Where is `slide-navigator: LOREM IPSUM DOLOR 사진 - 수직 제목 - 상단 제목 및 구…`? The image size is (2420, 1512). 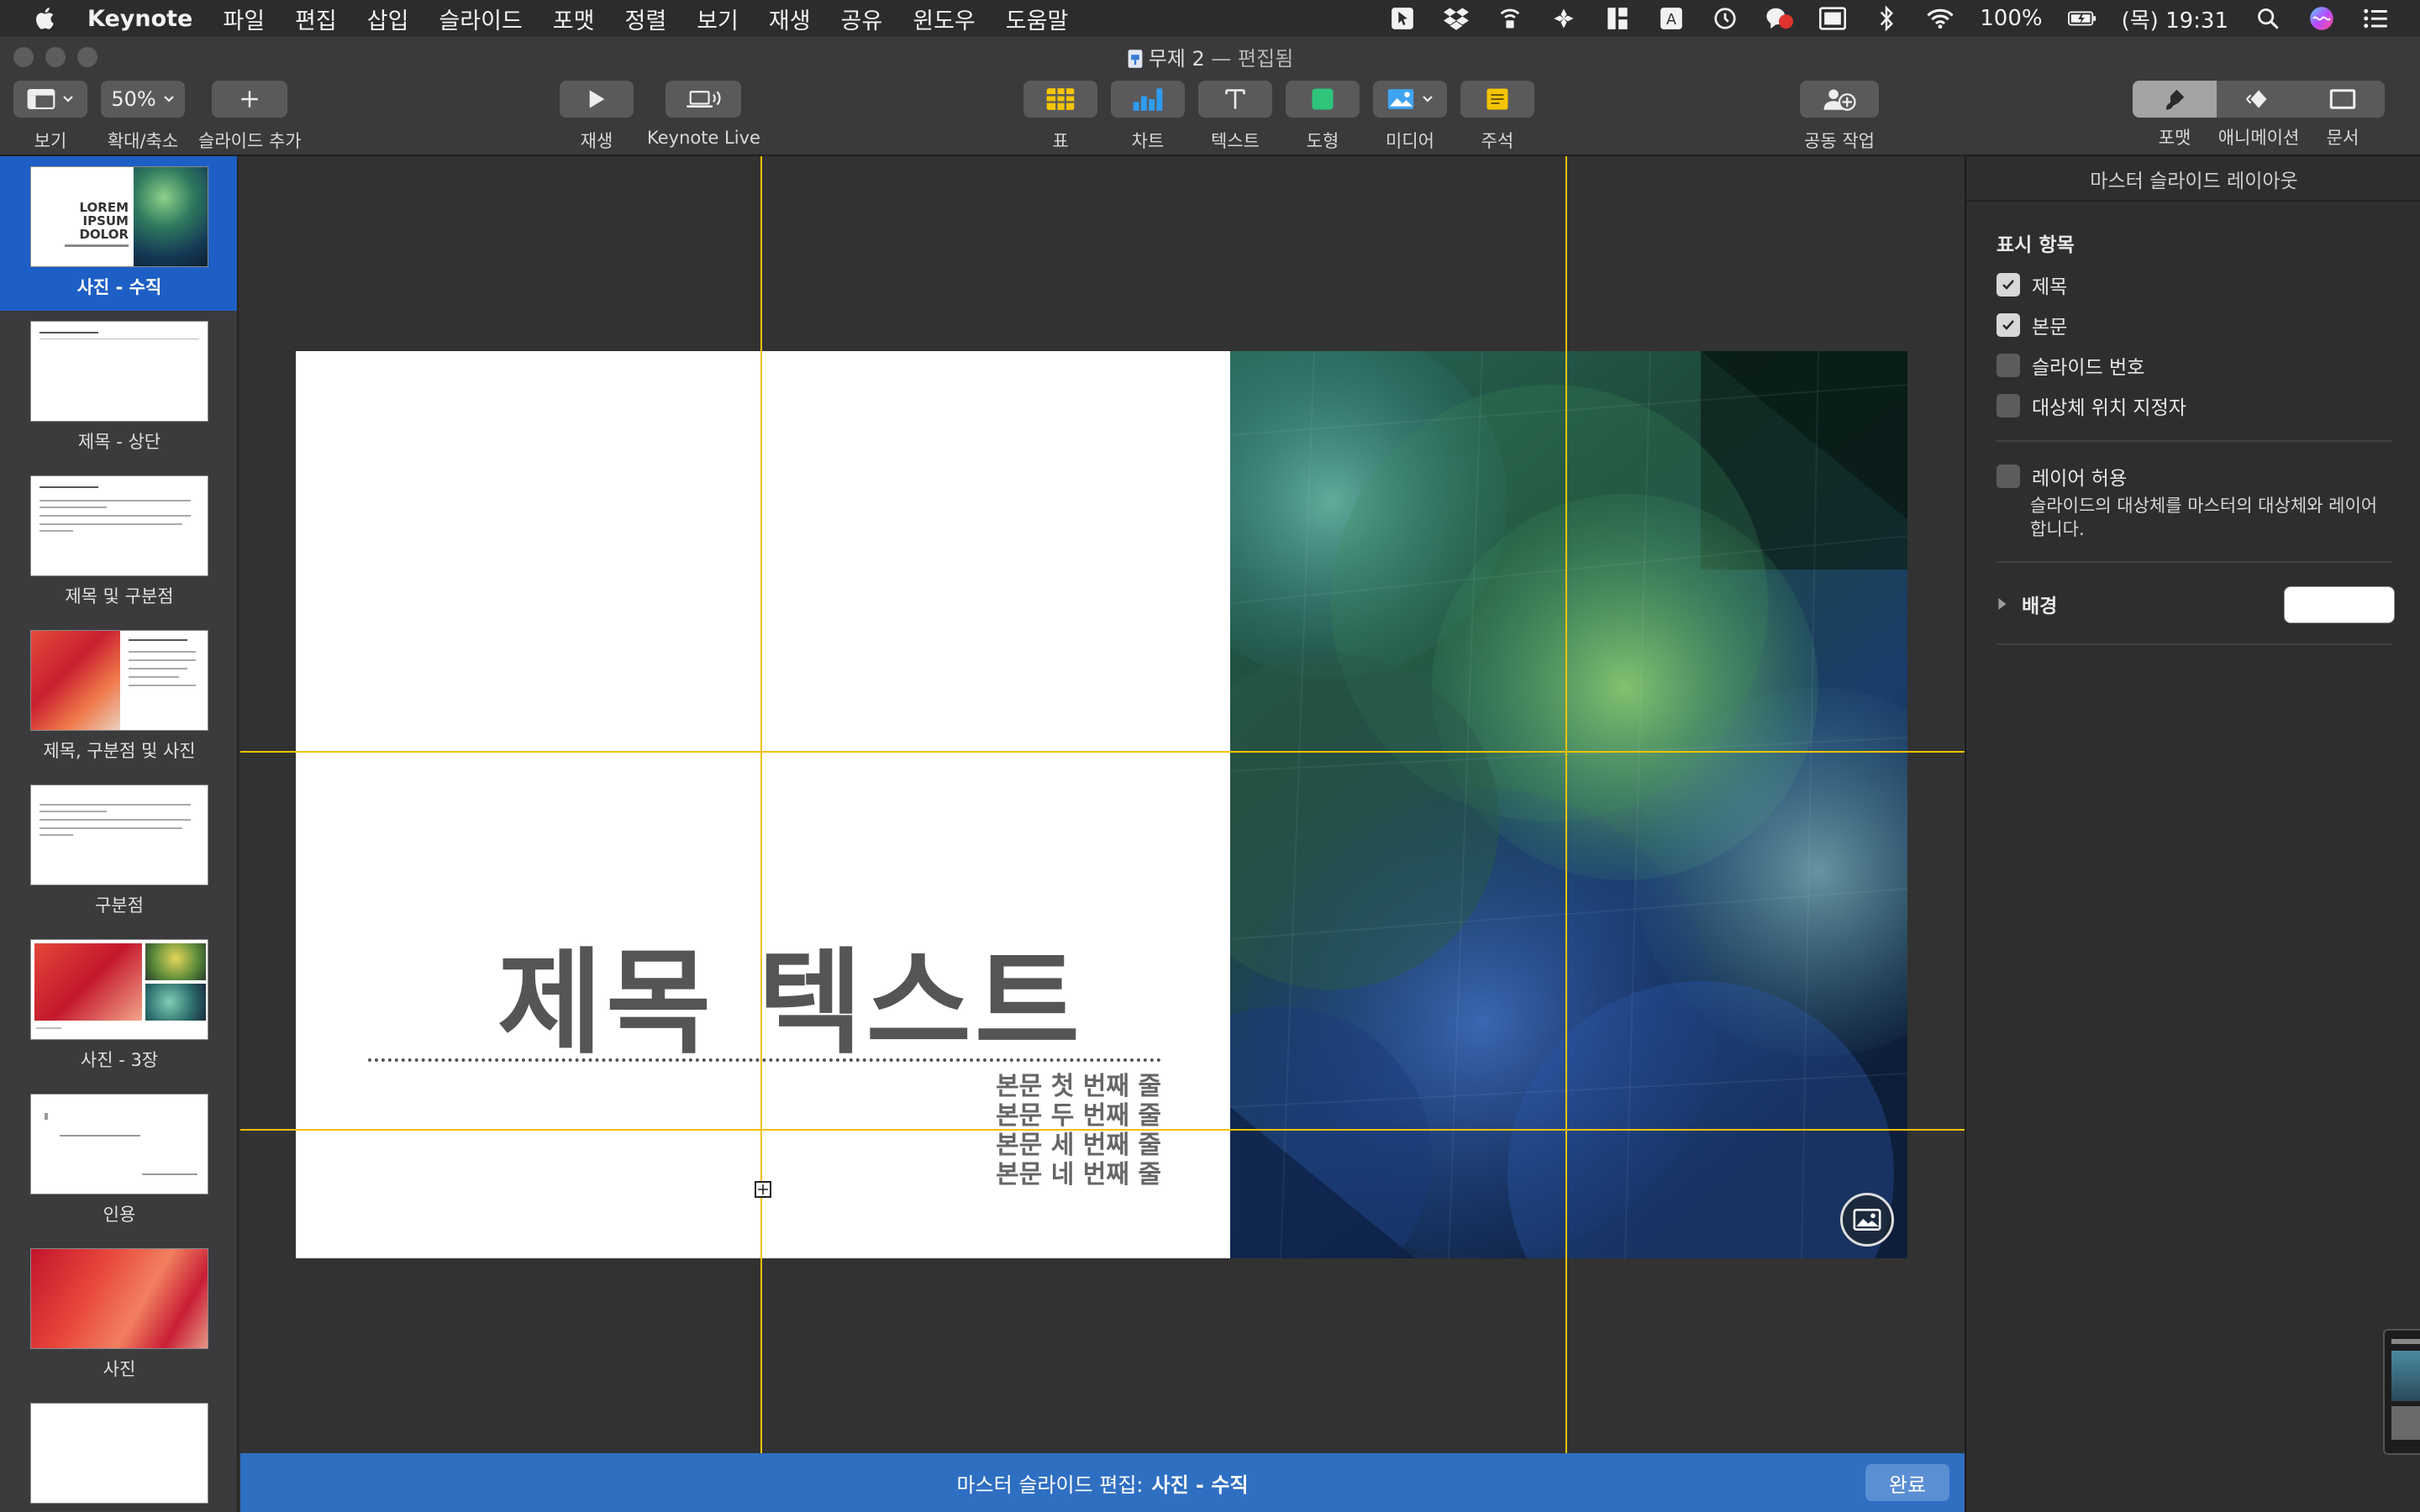
slide-navigator: LOREM IPSUM DOLOR 사진 - 수직 제목 - 상단 제목 및 구… is located at coordinates (120, 834).